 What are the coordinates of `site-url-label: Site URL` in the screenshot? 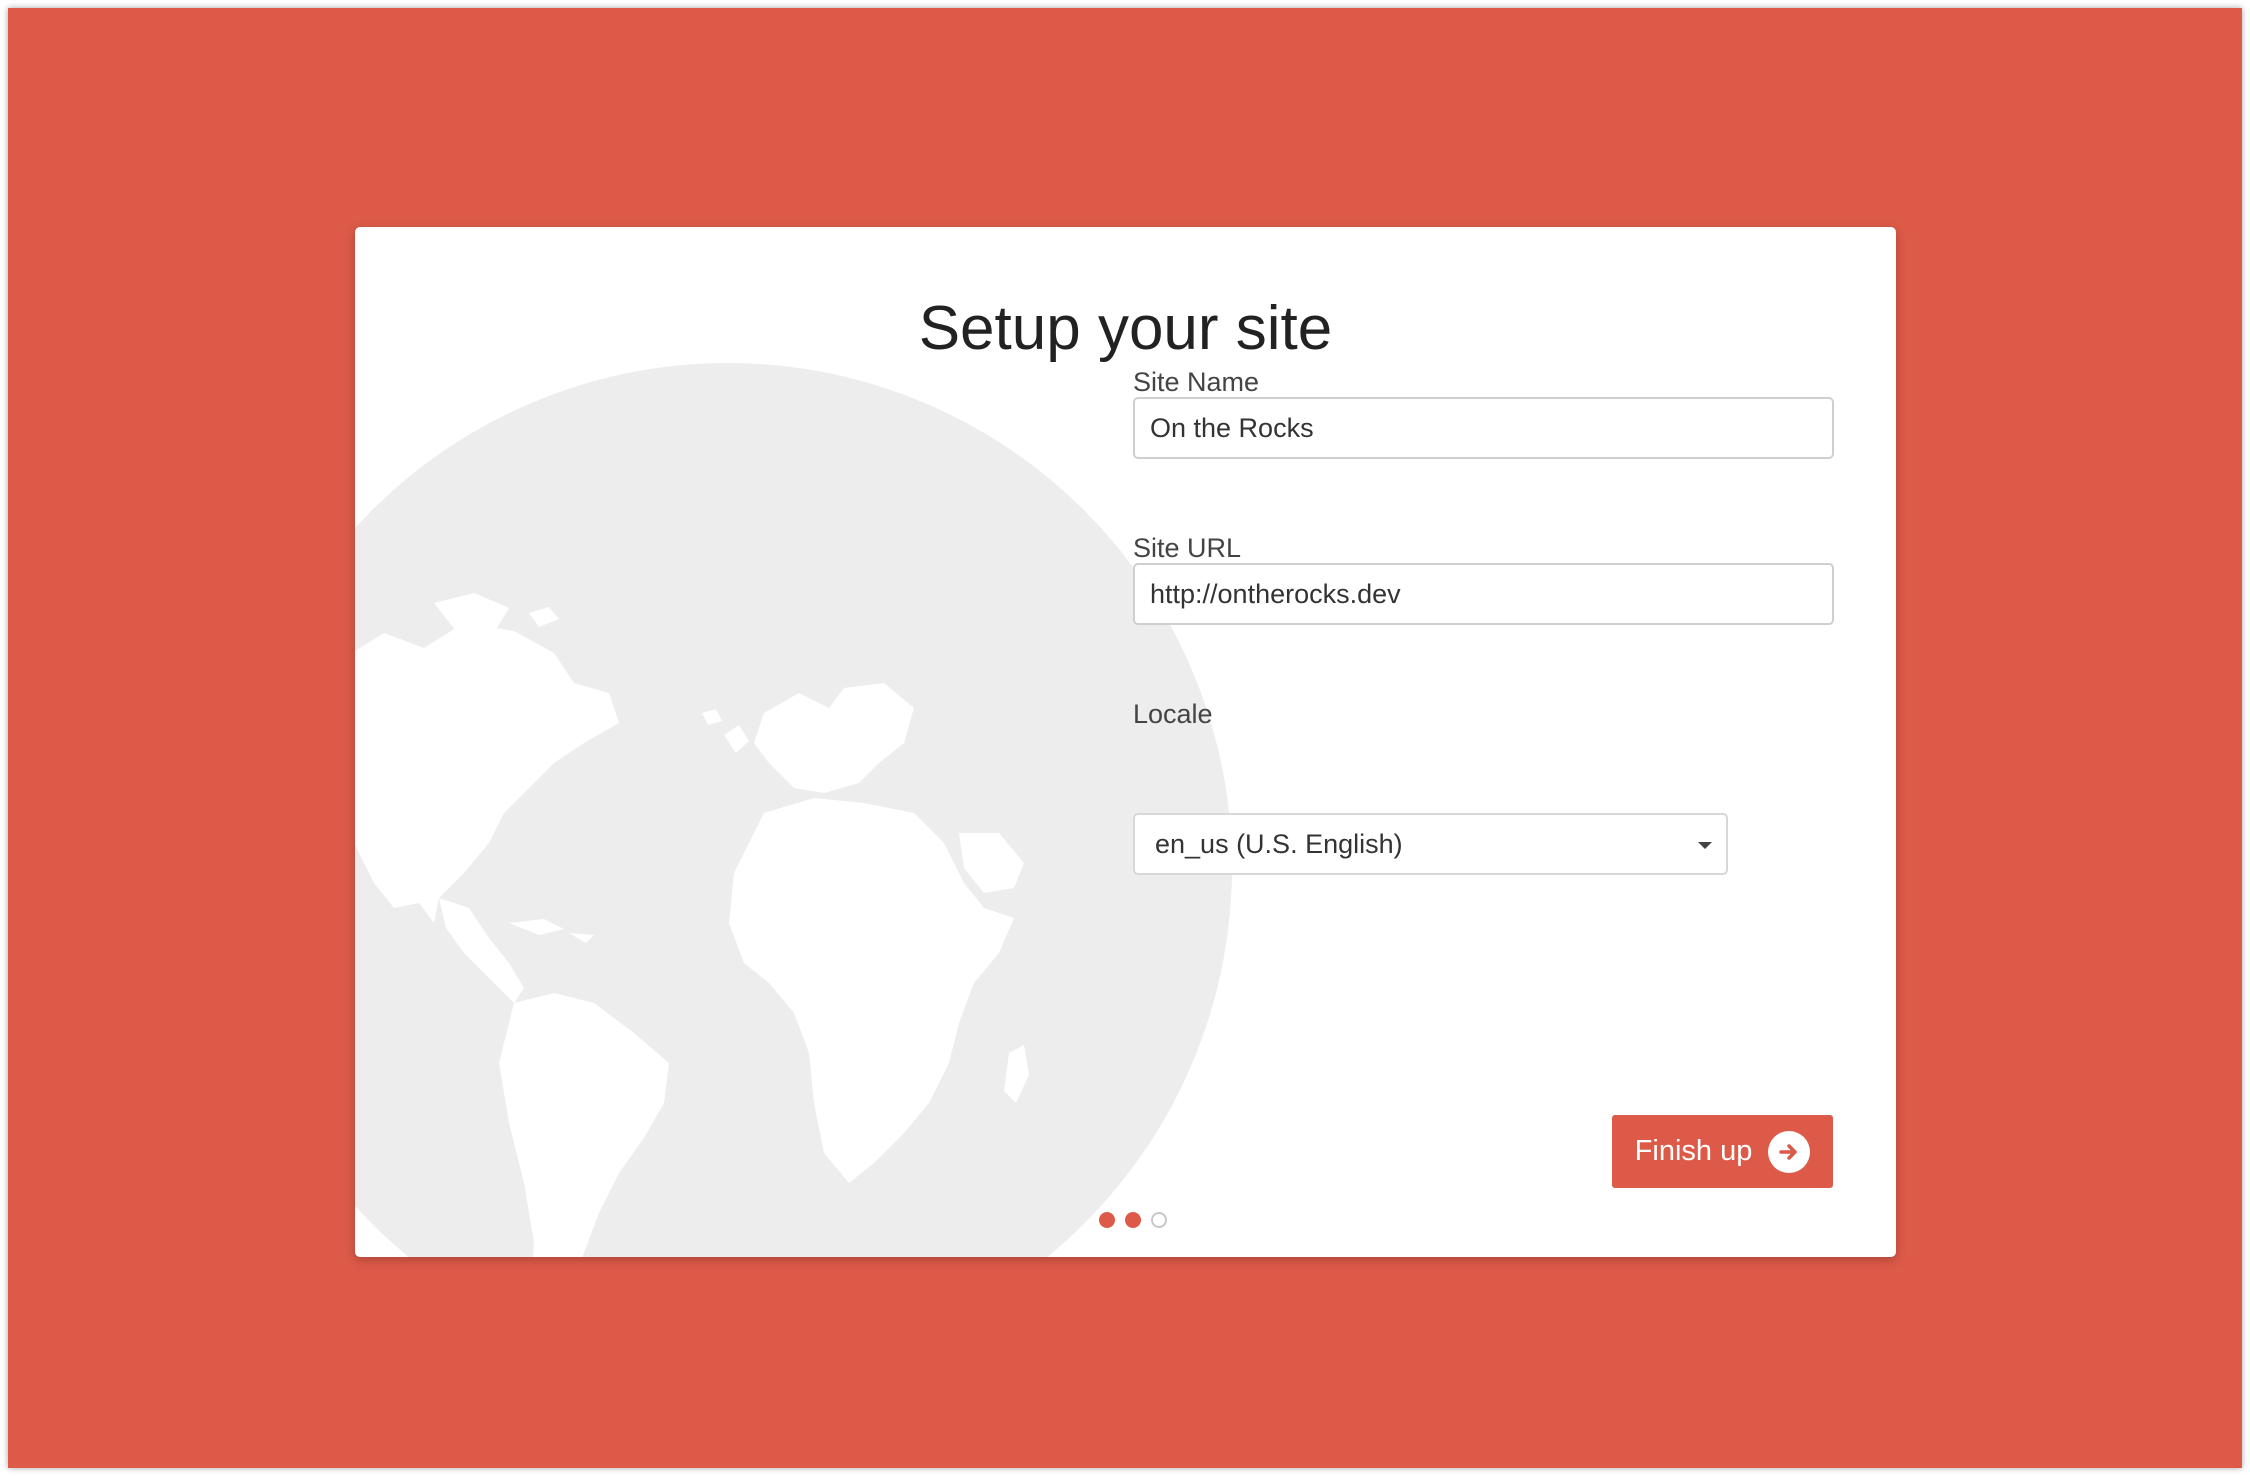 It's located at (1187, 548).